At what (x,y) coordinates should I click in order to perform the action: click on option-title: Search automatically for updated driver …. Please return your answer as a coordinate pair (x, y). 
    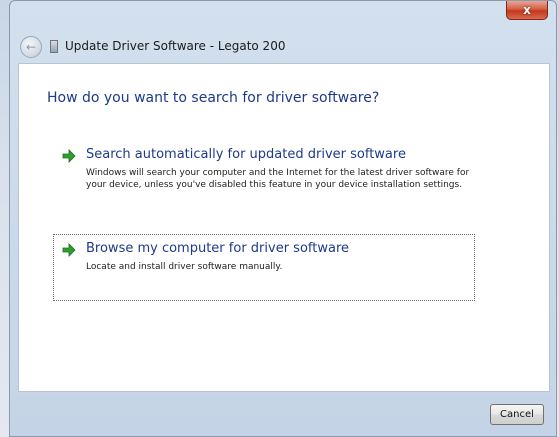
    Looking at the image, I should click on (246, 154).